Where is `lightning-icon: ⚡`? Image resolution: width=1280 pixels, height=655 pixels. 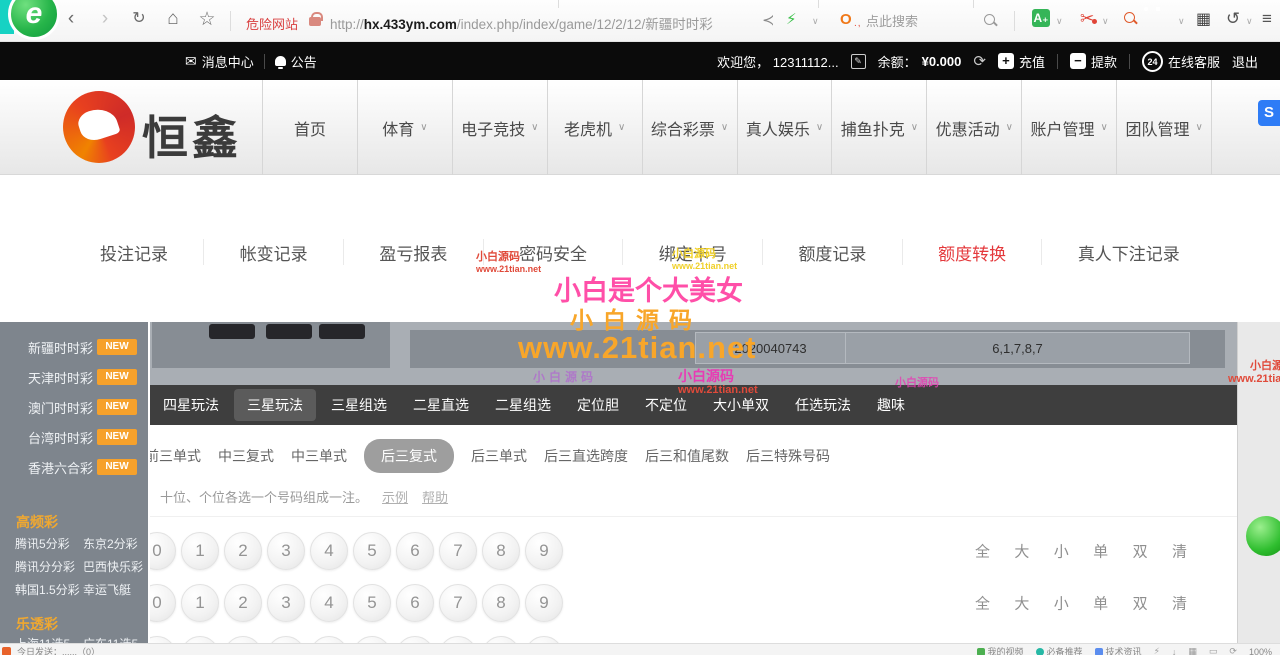 lightning-icon: ⚡ is located at coordinates (791, 19).